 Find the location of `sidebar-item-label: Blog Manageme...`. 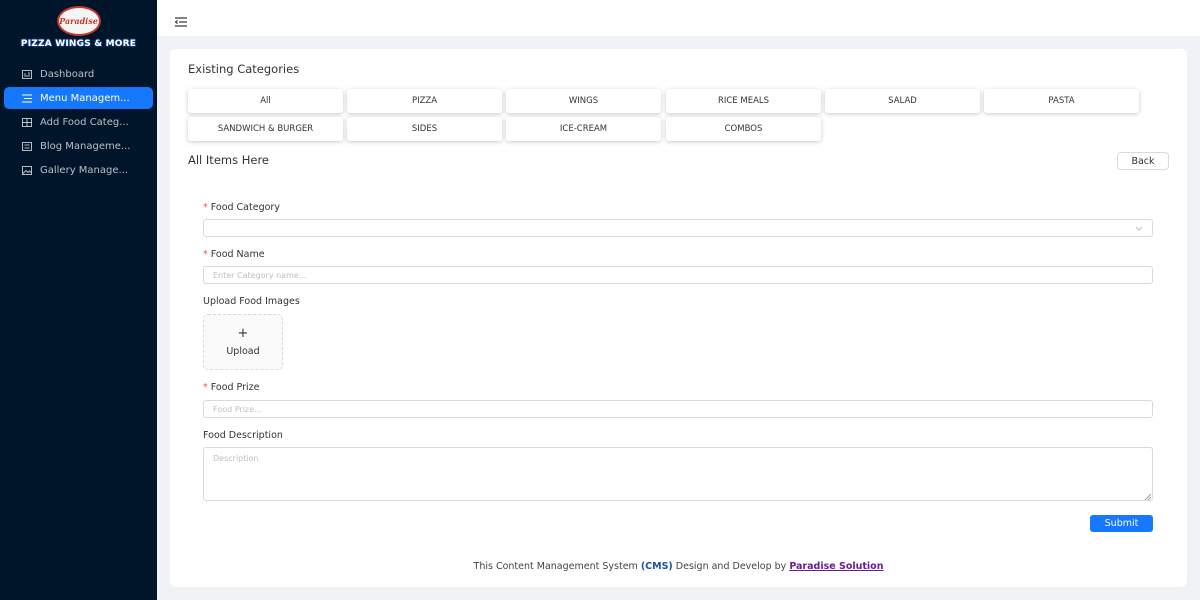

sidebar-item-label: Blog Manageme... is located at coordinates (85, 146).